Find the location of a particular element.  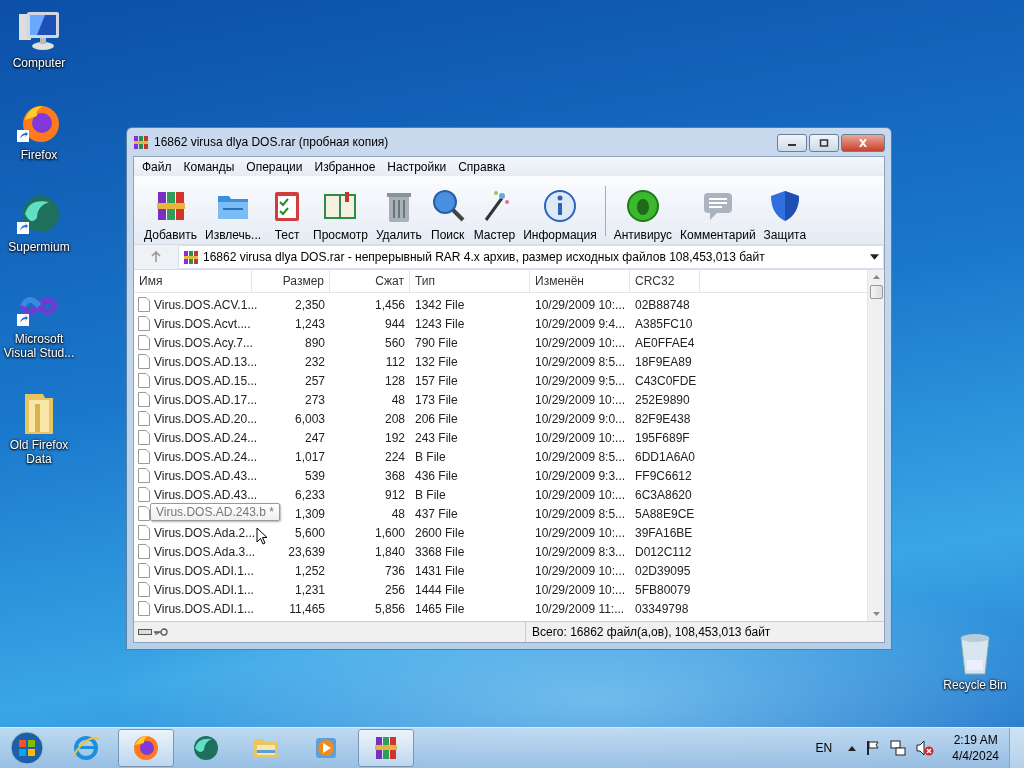

window-title: 16862 virusa dlya DOS.rar (пробная копия) is located at coordinates (272, 142).